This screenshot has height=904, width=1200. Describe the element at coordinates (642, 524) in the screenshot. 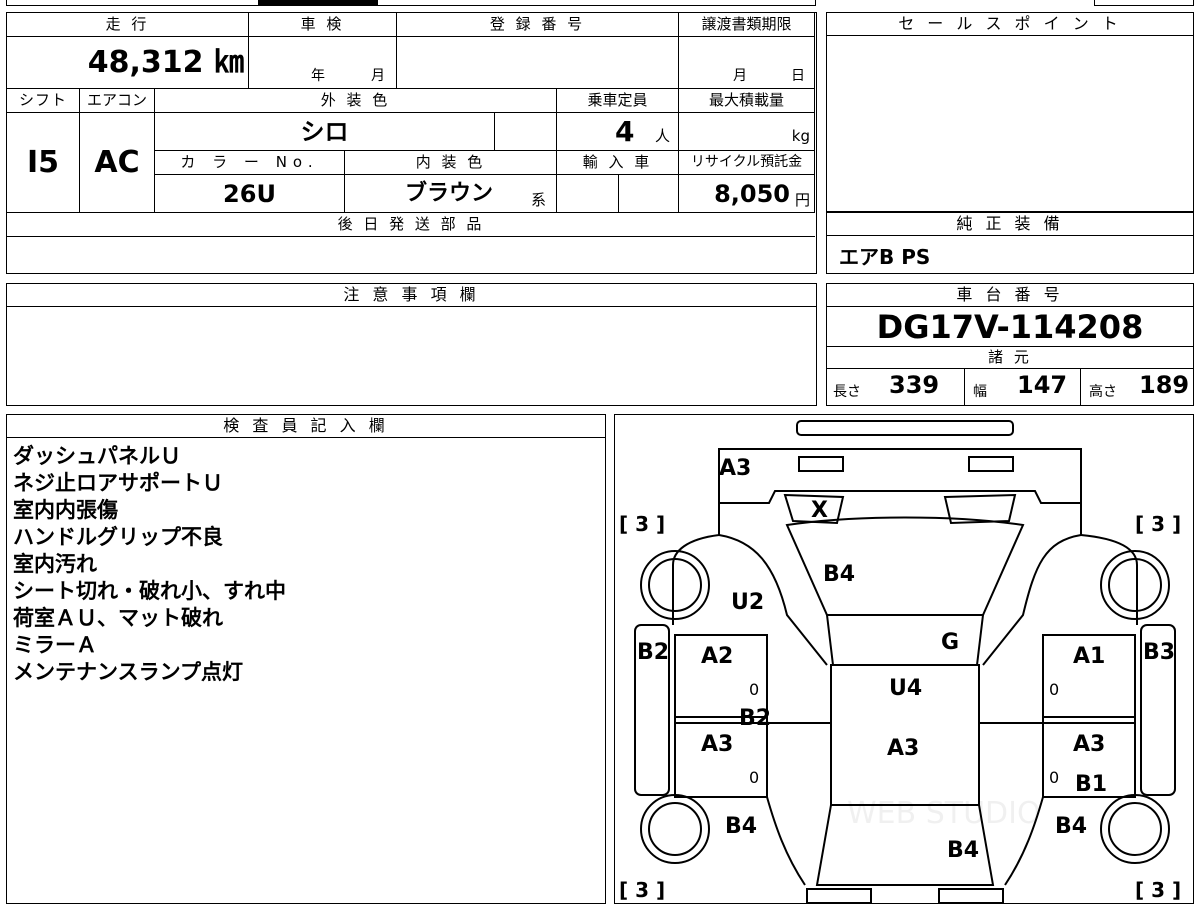

I see `tire-mark-front-left: [ 3 ]` at that location.